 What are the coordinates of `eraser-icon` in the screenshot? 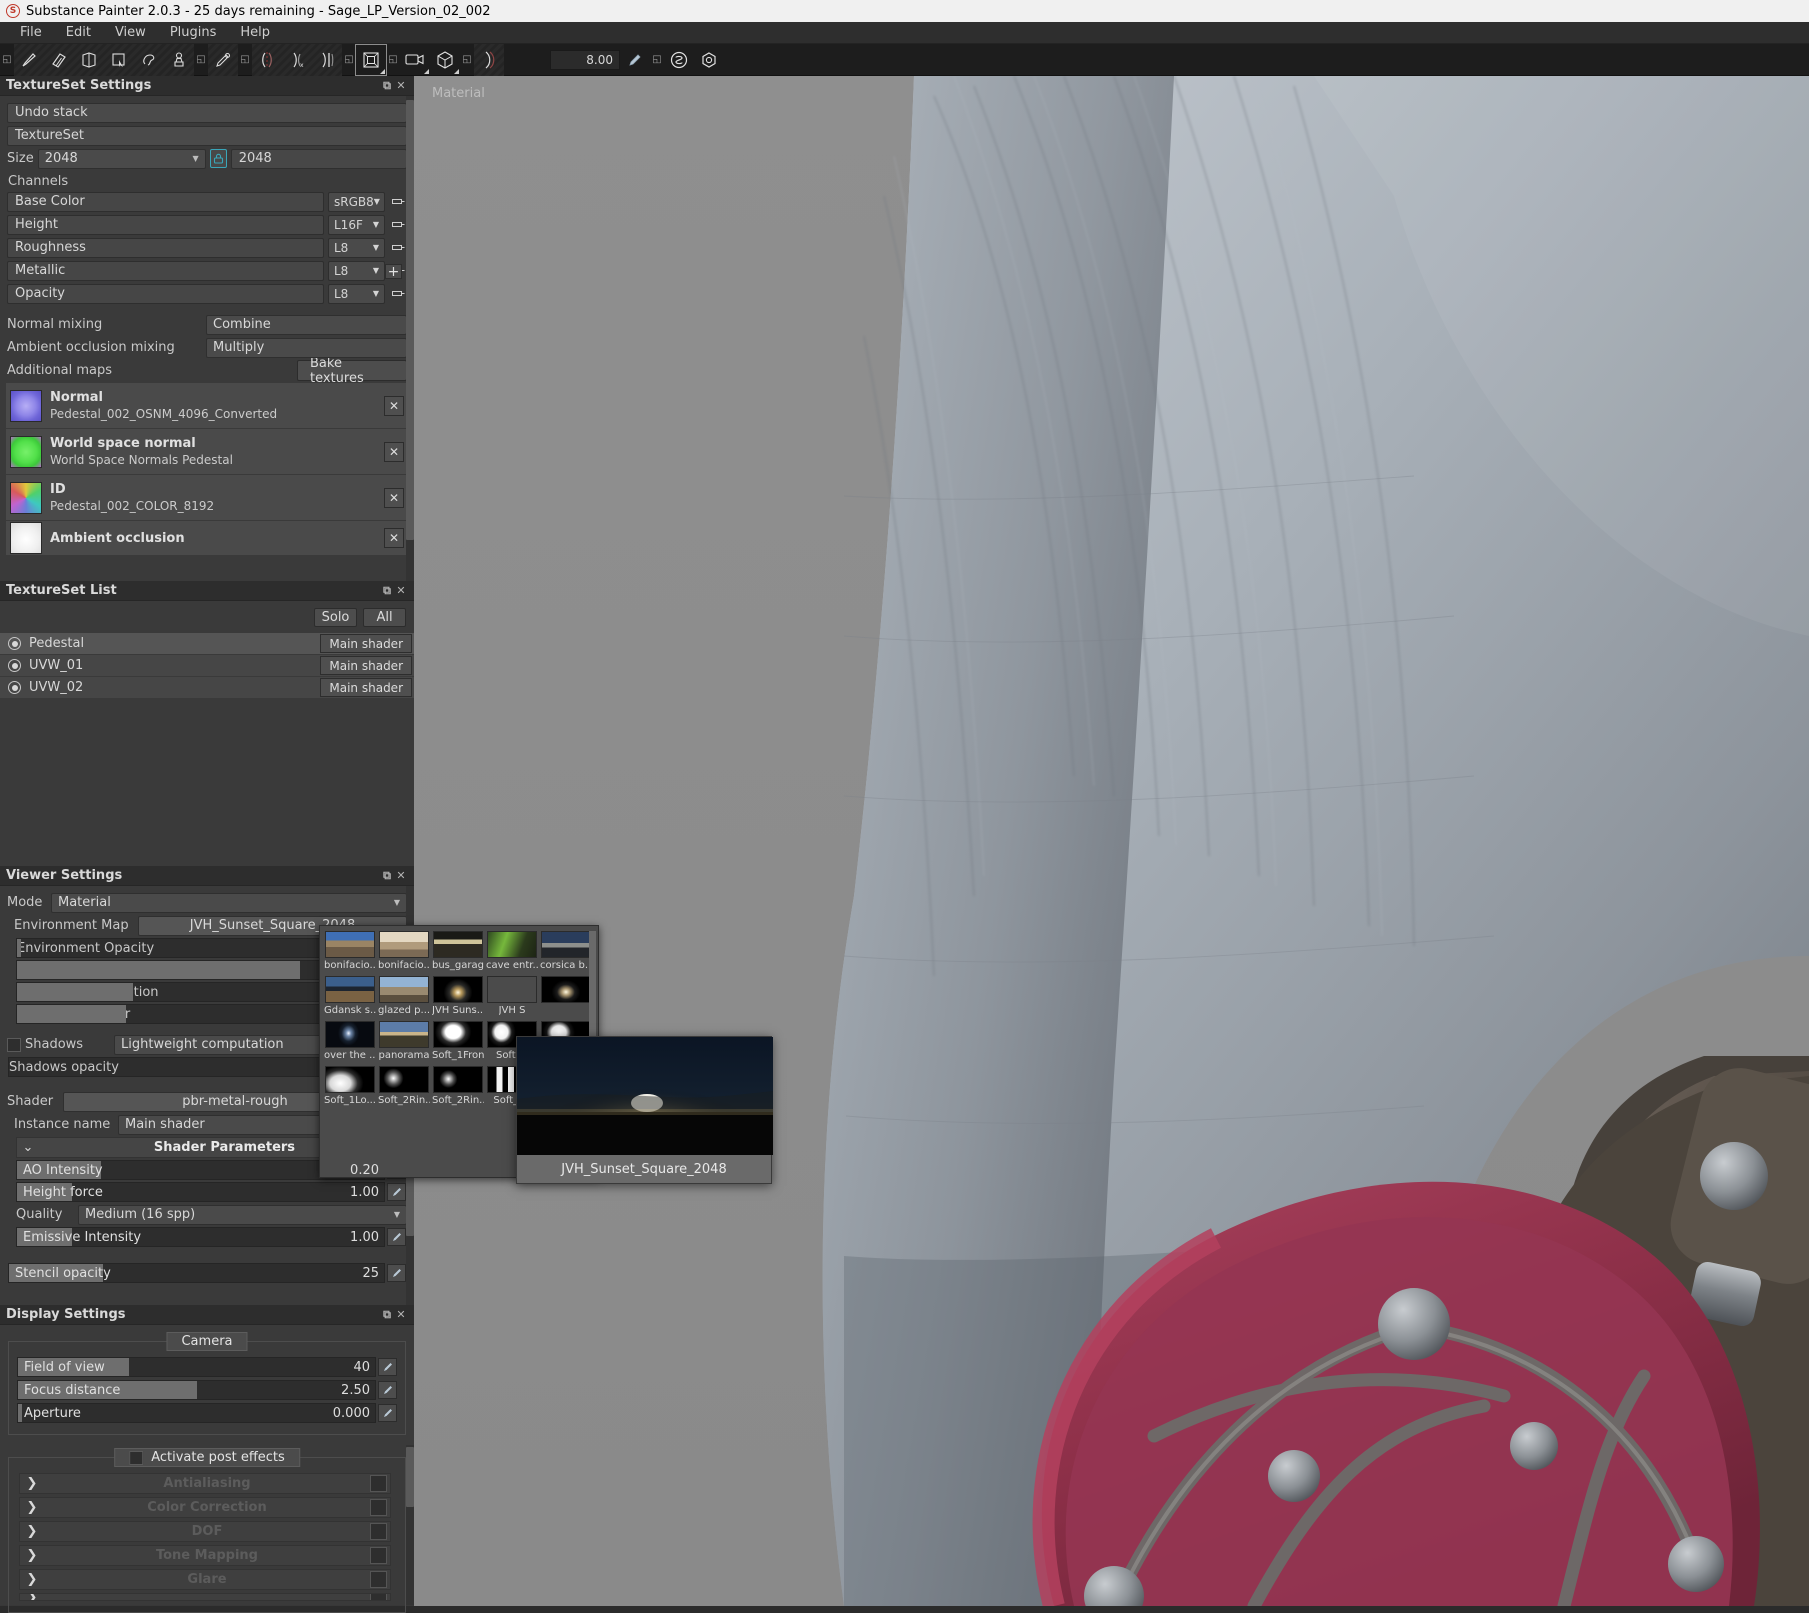 It's located at (59, 60).